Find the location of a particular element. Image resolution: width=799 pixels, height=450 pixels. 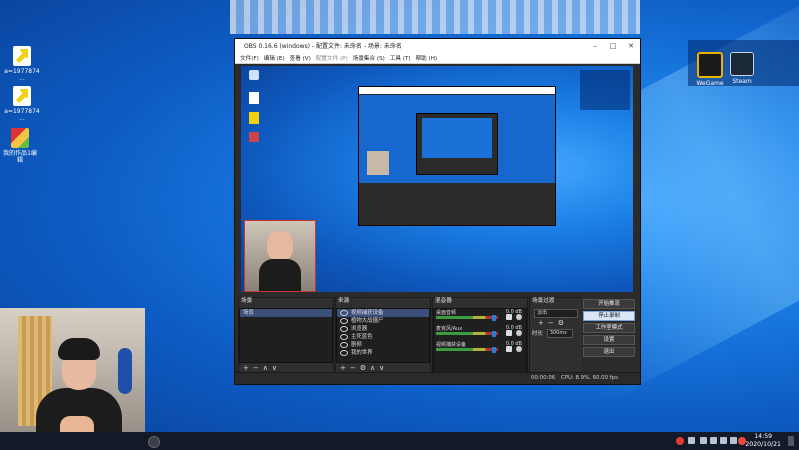

recording-time: 00:00:06 is located at coordinates (543, 378).